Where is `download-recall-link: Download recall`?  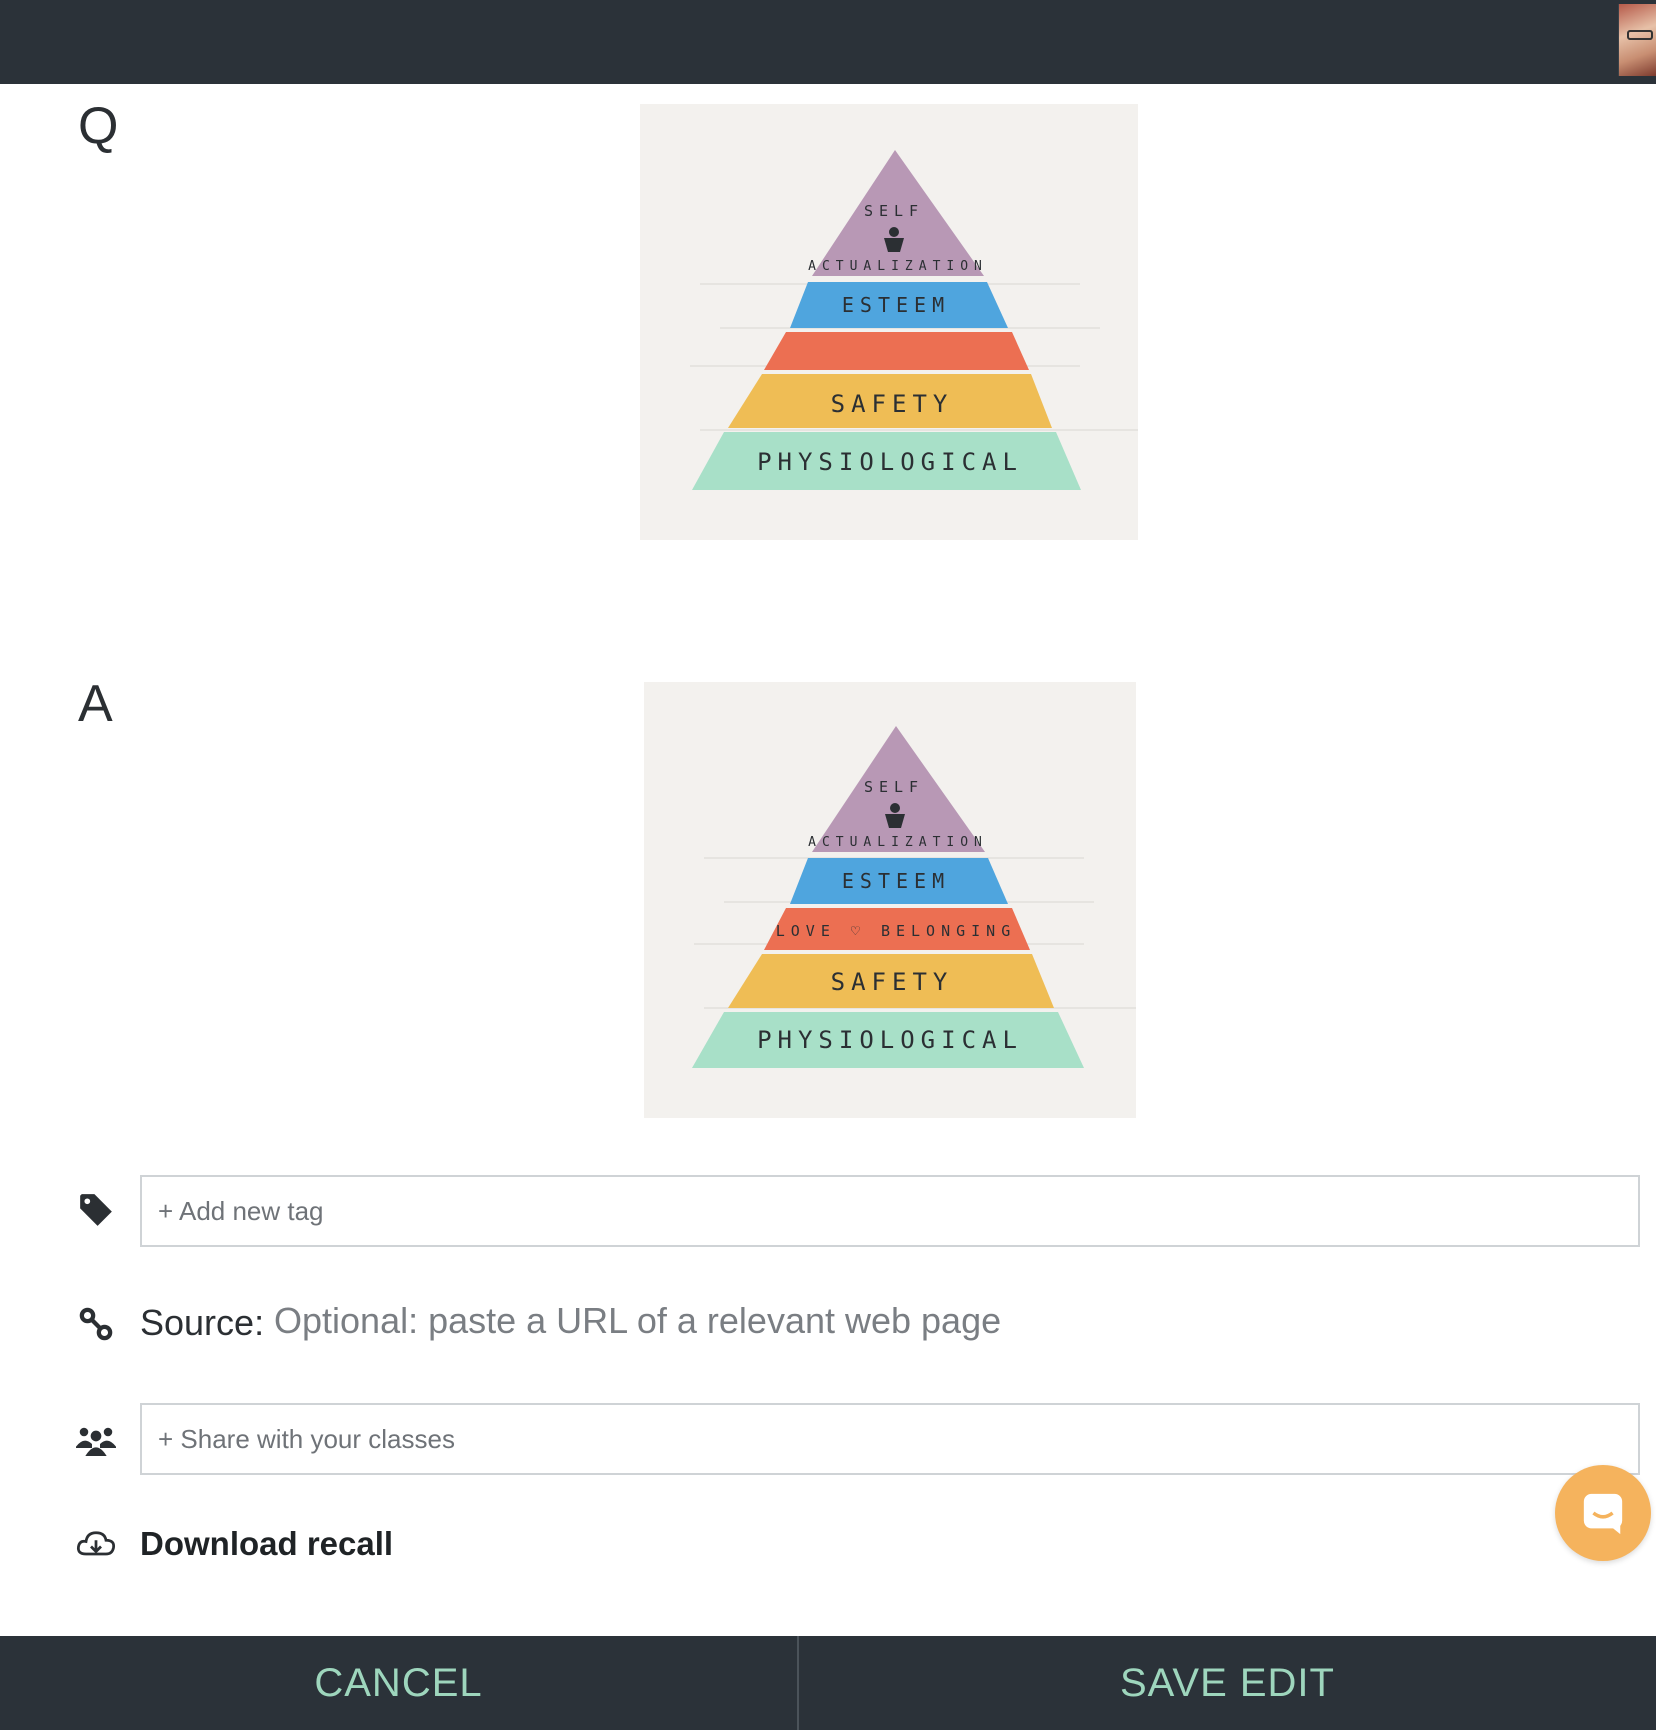 download-recall-link: Download recall is located at coordinates (266, 1544).